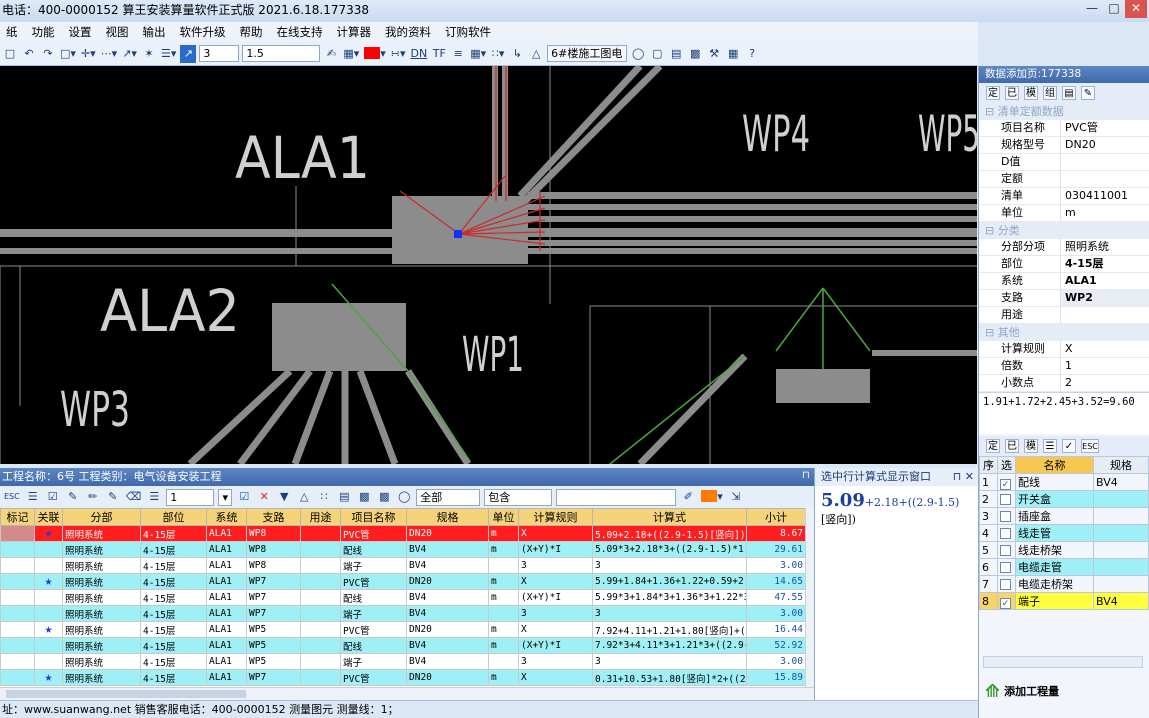 This screenshot has width=1149, height=718. I want to click on cell-zl: WP7, so click(273, 613).